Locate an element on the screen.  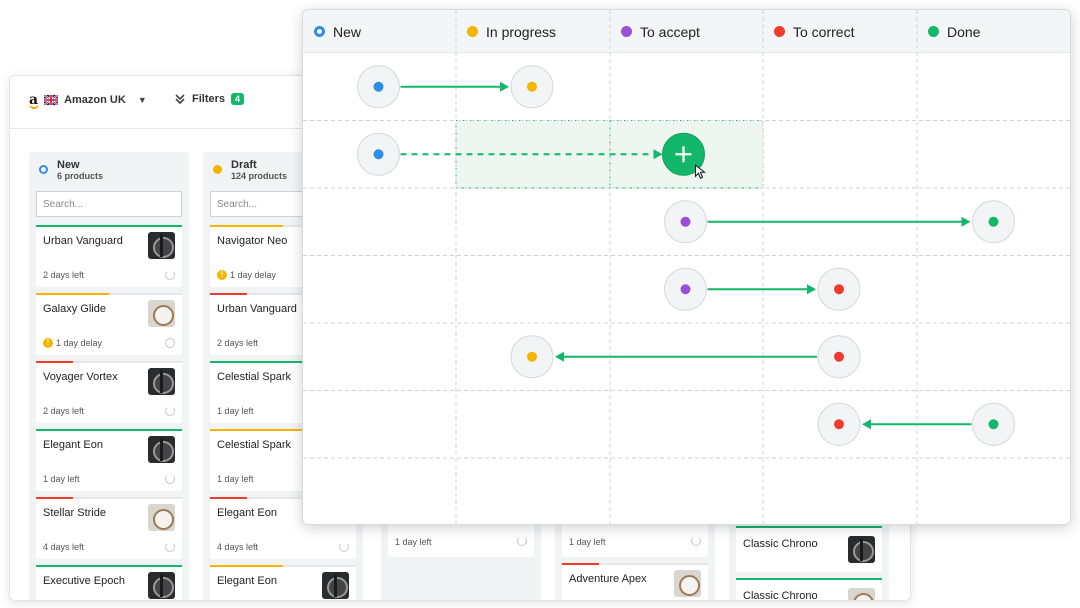
product-title: Urban Vanguard is located at coordinates (83, 241).